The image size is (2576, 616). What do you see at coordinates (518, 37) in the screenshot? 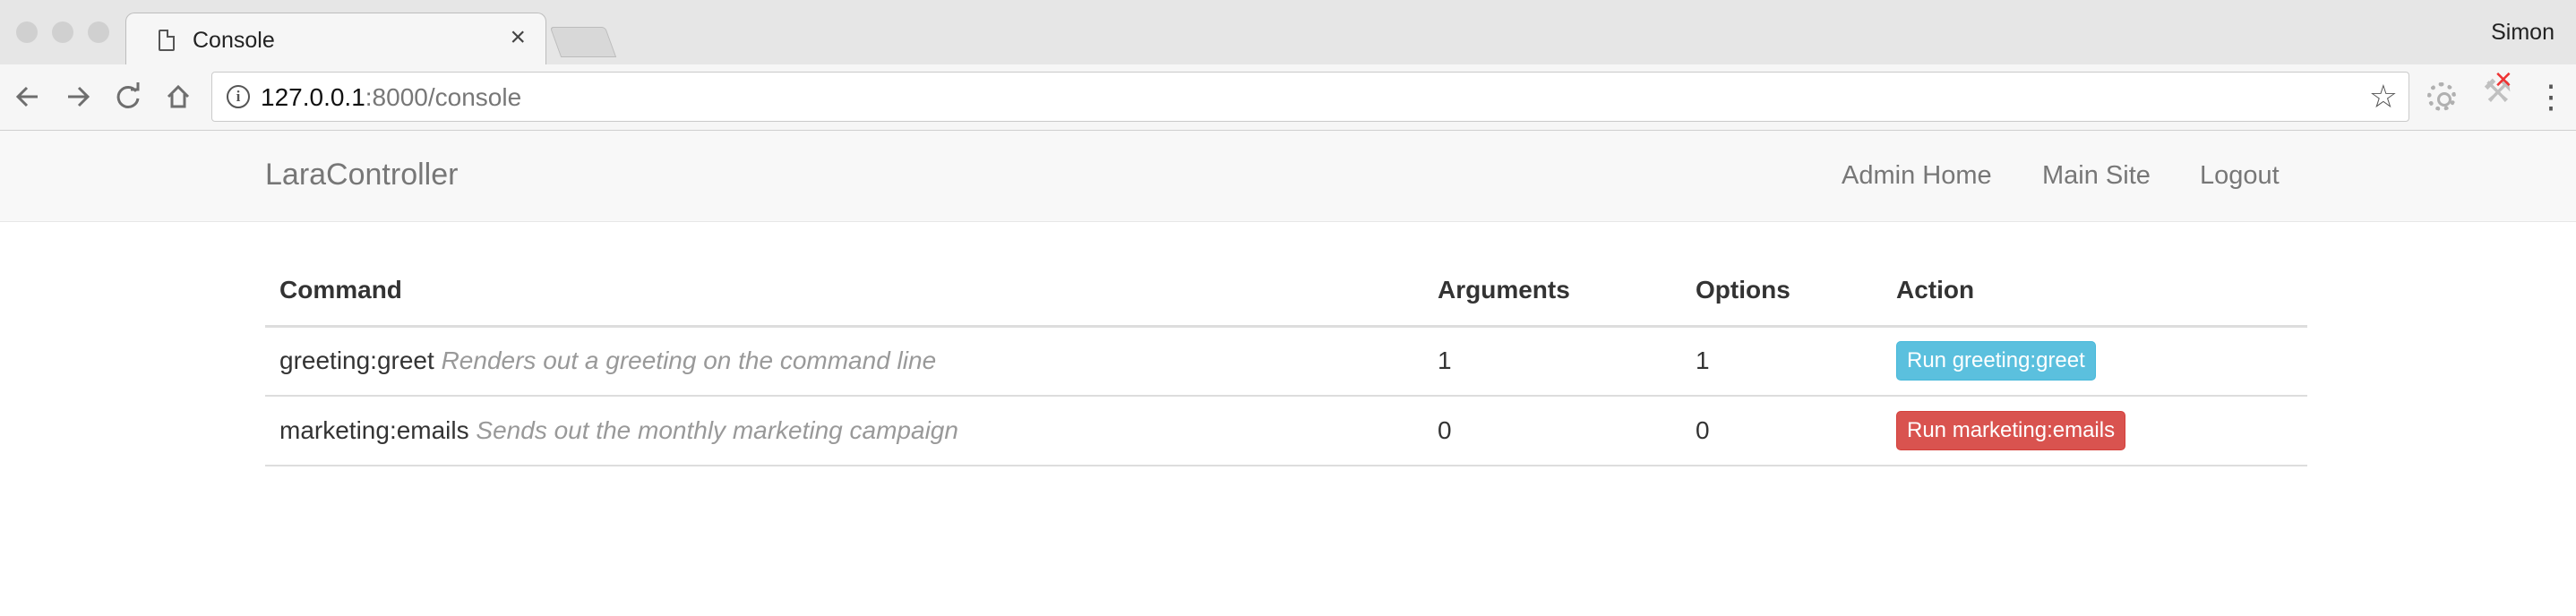
I see `tab-close-icon: ×` at bounding box center [518, 37].